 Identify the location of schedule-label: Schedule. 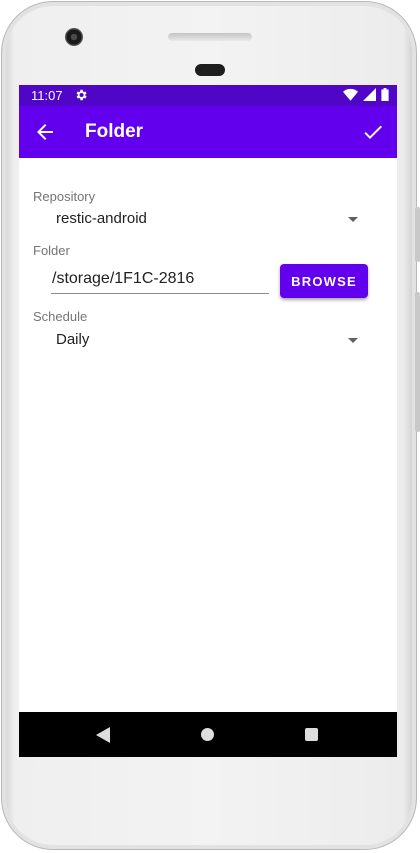
(60, 316).